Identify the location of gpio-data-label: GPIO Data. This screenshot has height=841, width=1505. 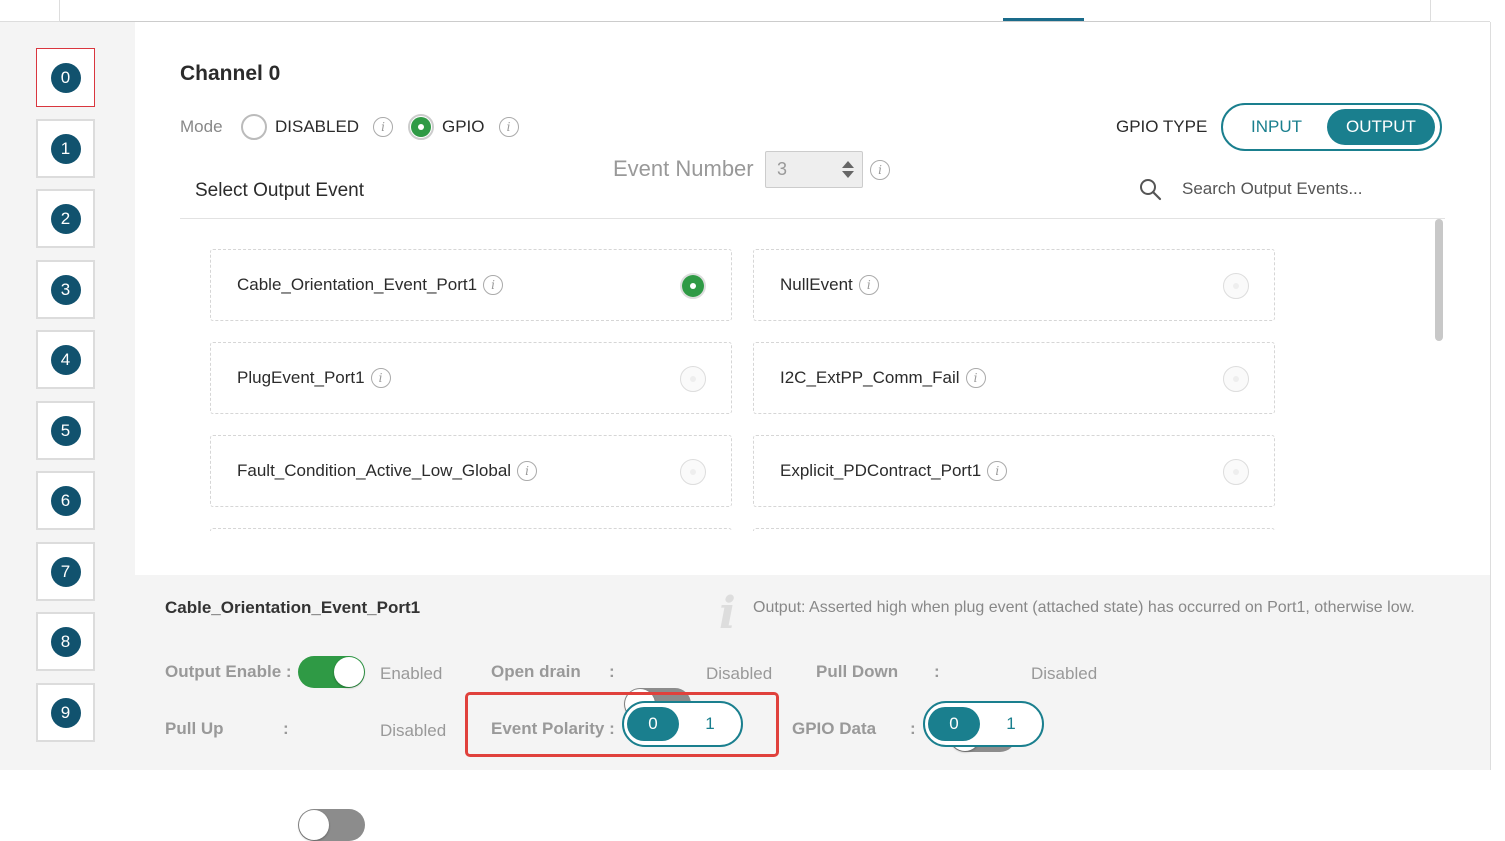
(834, 728).